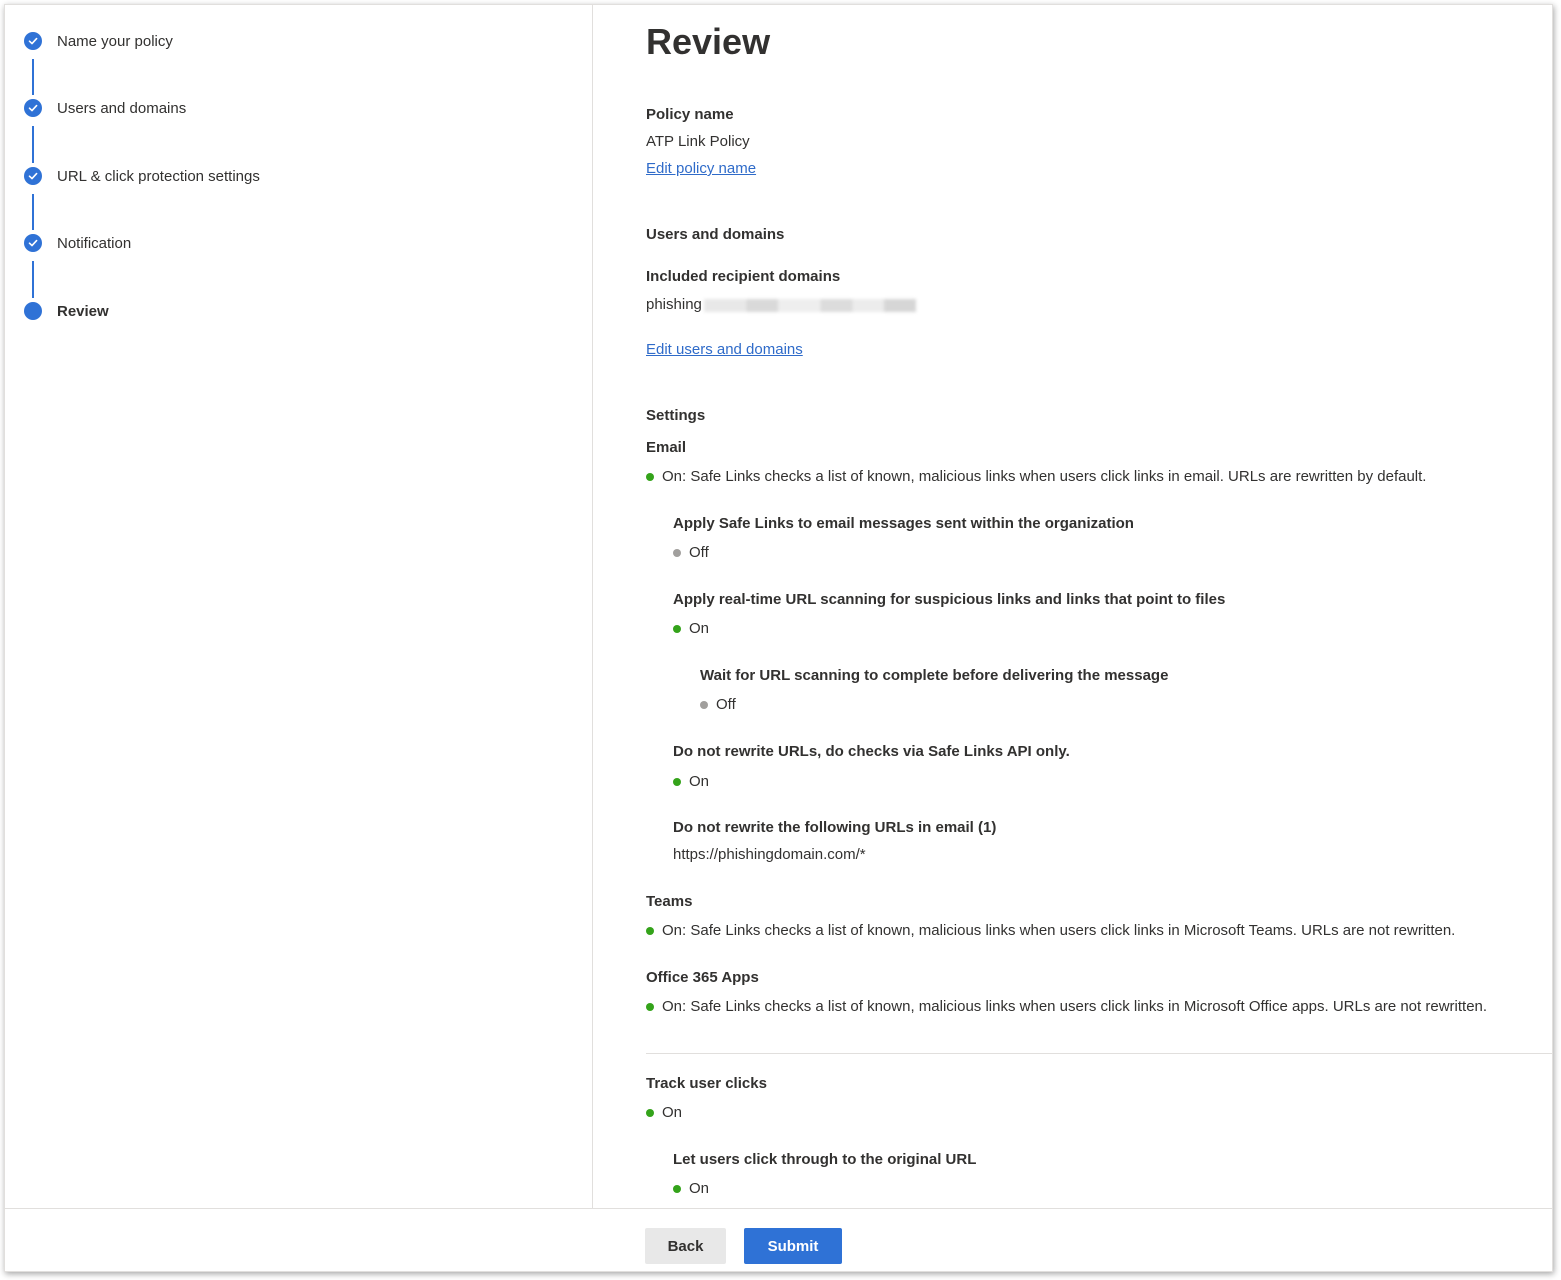 The image size is (1561, 1280). Describe the element at coordinates (698, 141) in the screenshot. I see `policy-name-value: ATP Link Policy` at that location.